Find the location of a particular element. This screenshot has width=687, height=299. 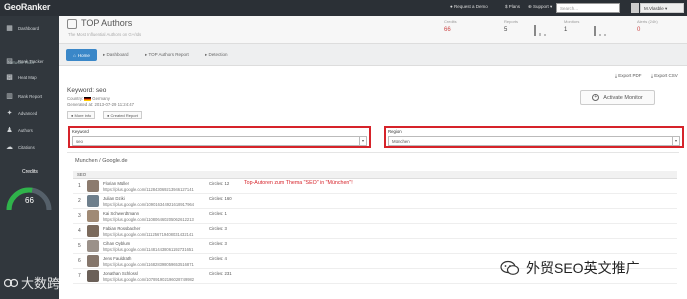

breadcrumb-item-detection: ▸ Detection is located at coordinates (216, 55).